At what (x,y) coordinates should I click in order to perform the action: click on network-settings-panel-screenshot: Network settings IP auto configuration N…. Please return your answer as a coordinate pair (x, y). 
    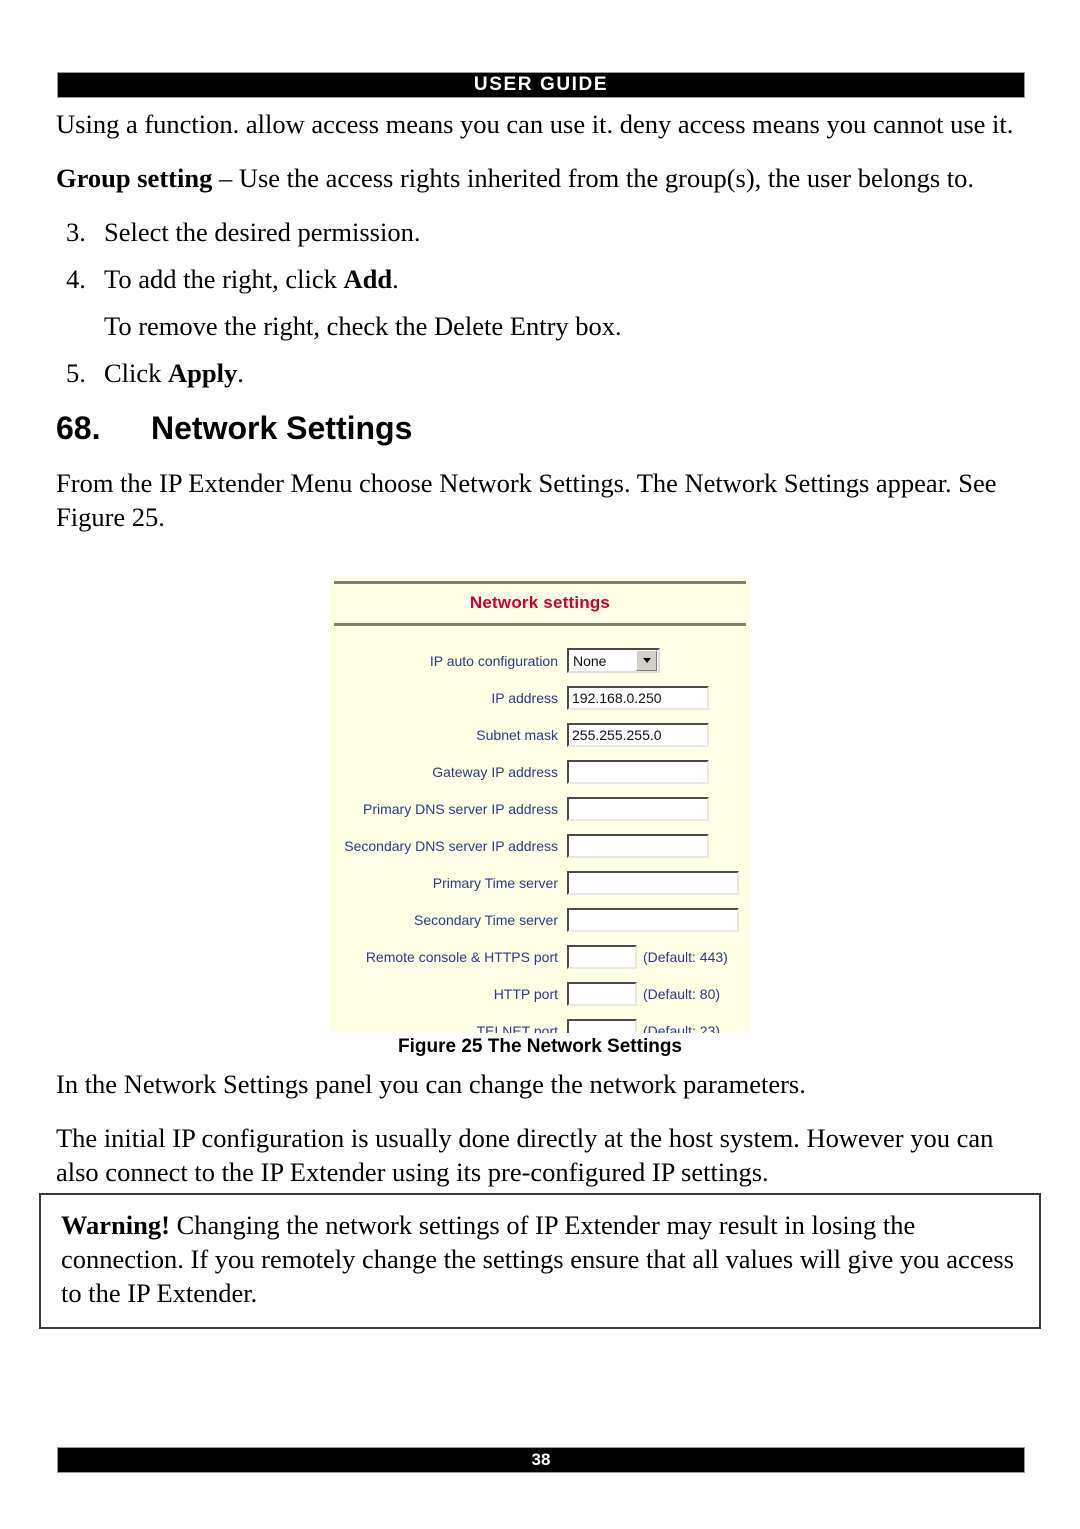
    Looking at the image, I should click on (540, 805).